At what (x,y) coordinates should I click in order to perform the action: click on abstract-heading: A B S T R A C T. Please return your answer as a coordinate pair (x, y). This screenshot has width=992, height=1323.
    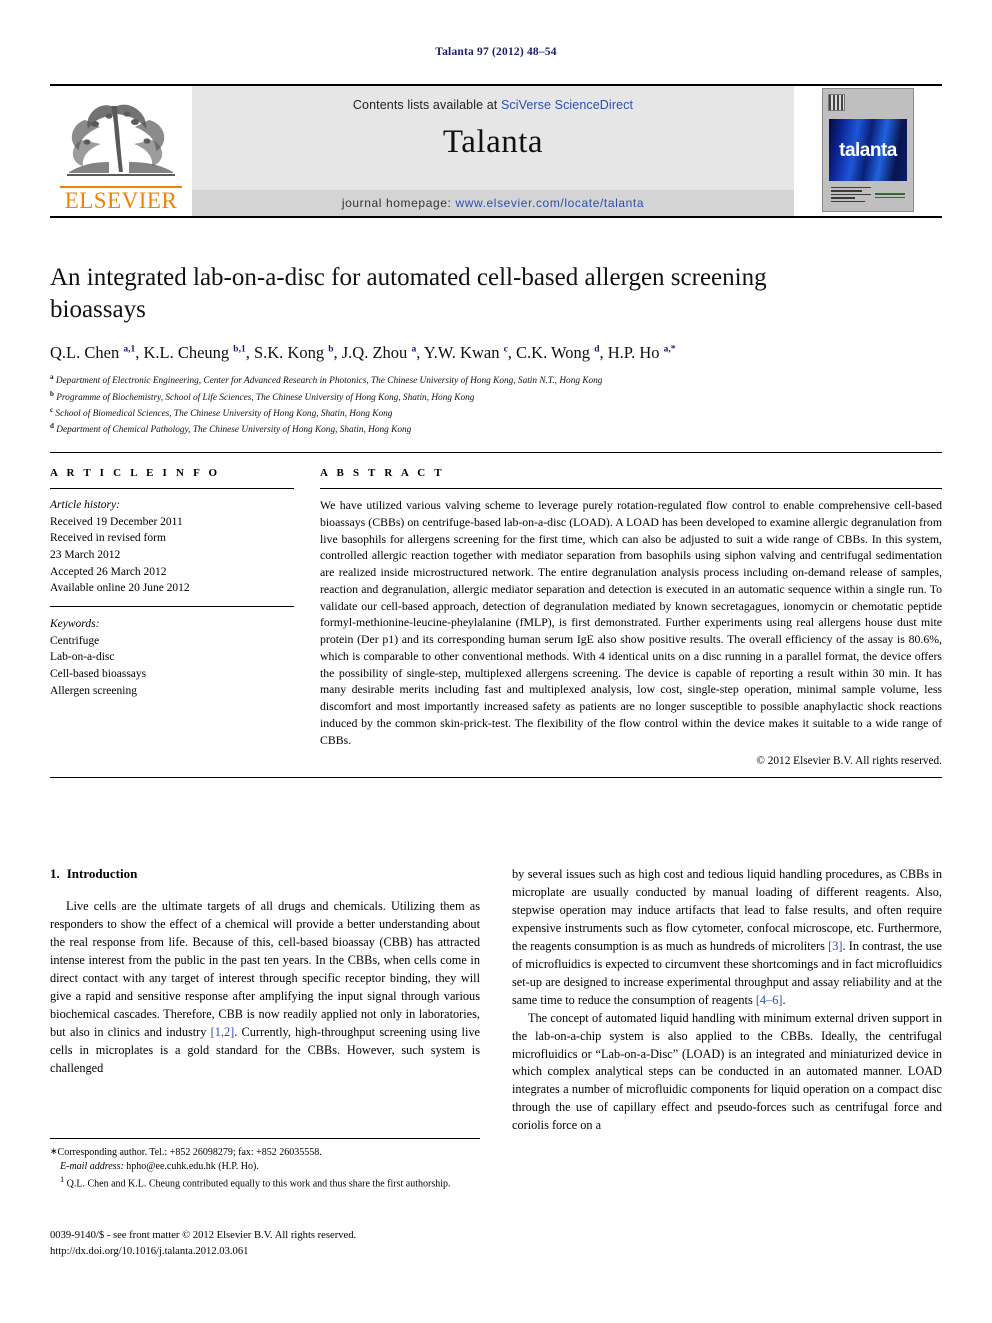
    Looking at the image, I should click on (382, 473).